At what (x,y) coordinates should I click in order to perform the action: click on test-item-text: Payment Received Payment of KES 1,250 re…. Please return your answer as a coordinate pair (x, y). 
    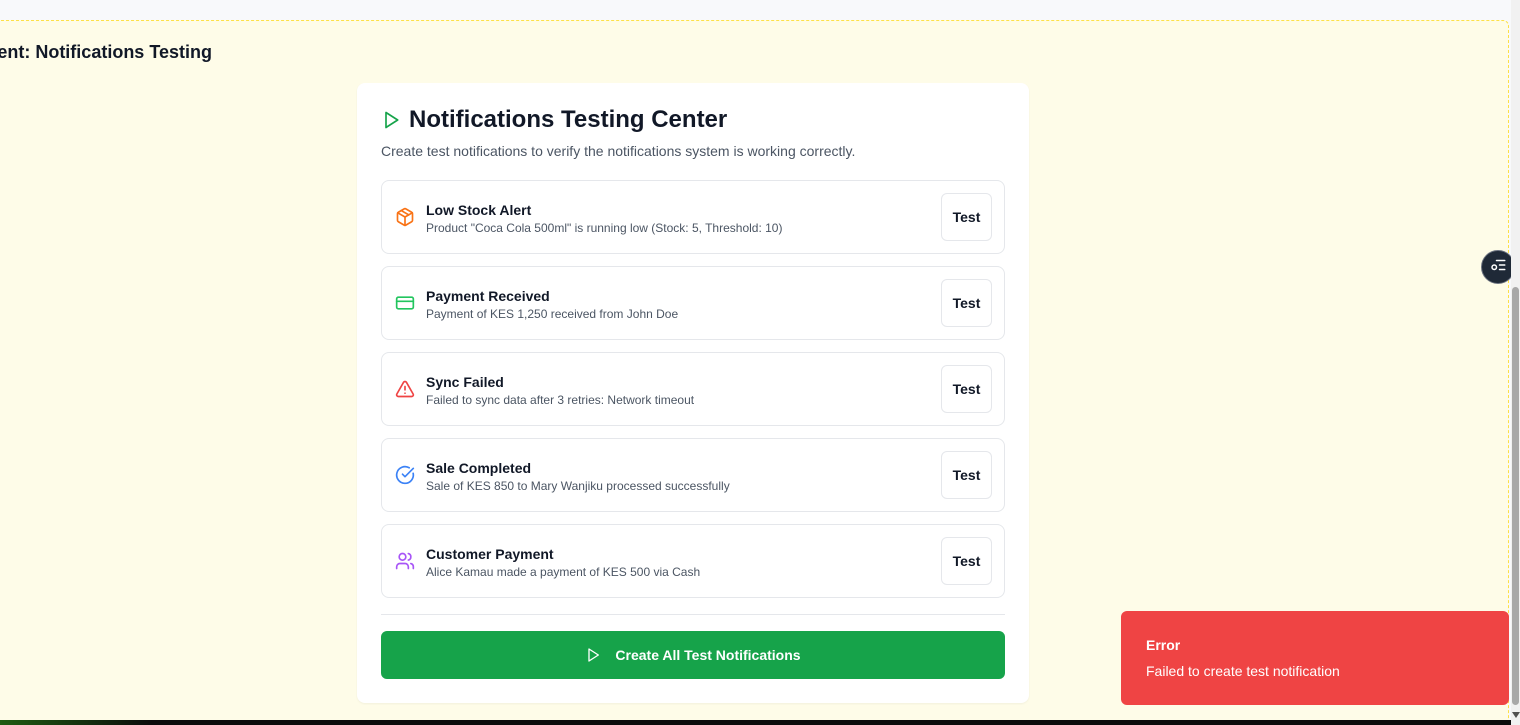
    Looking at the image, I should click on (552, 304).